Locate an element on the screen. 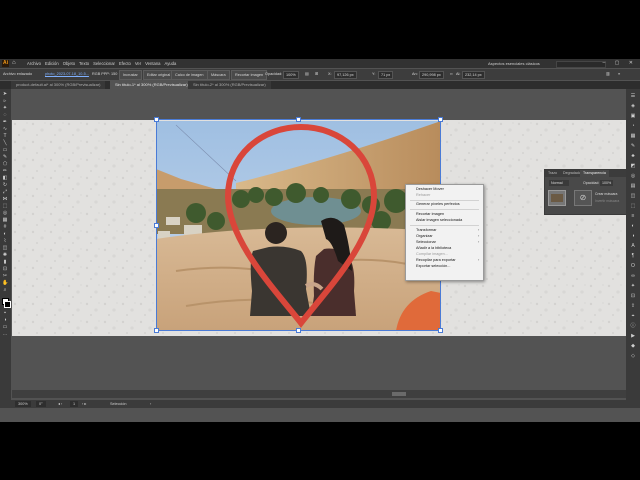  pathfinder-icon: ◫ is located at coordinates (633, 196).